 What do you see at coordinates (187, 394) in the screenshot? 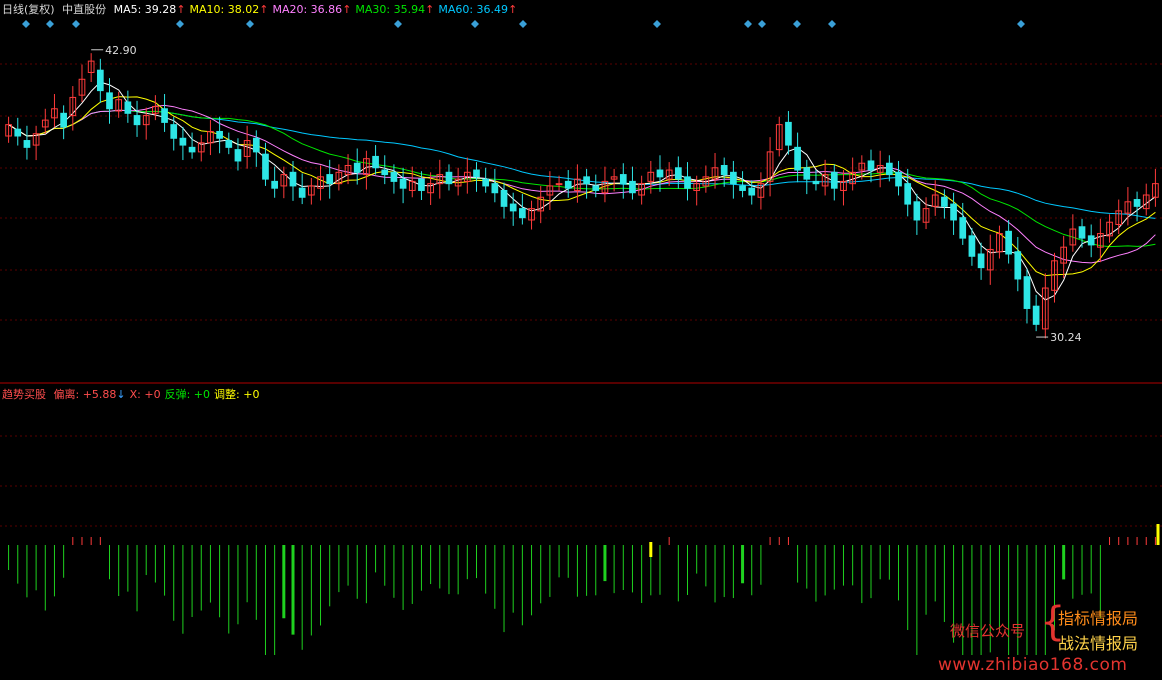
I see `indicator-item-2: 反弹: +0` at bounding box center [187, 394].